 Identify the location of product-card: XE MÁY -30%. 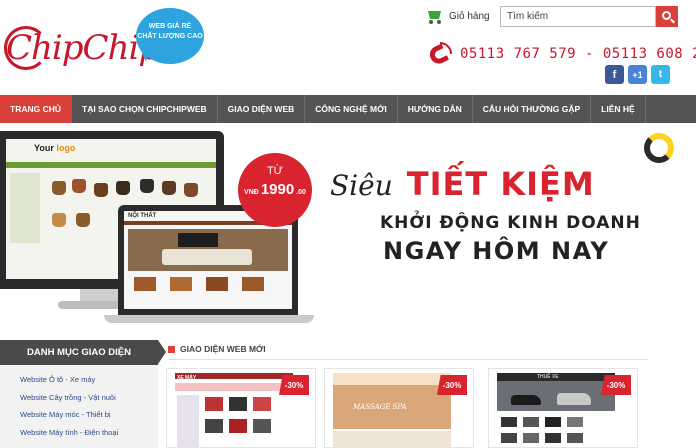
(241, 408).